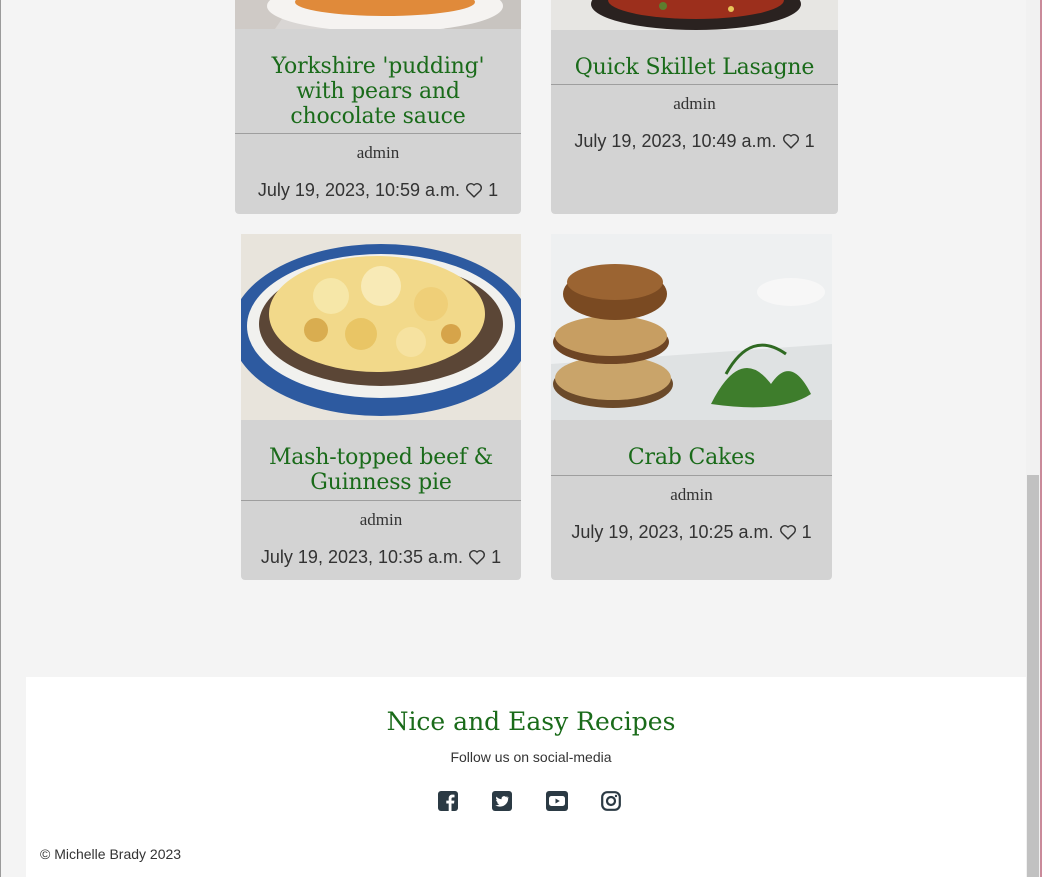  I want to click on recipe-meta: July 19, 2023, 10:59 a.m. 1, so click(378, 191).